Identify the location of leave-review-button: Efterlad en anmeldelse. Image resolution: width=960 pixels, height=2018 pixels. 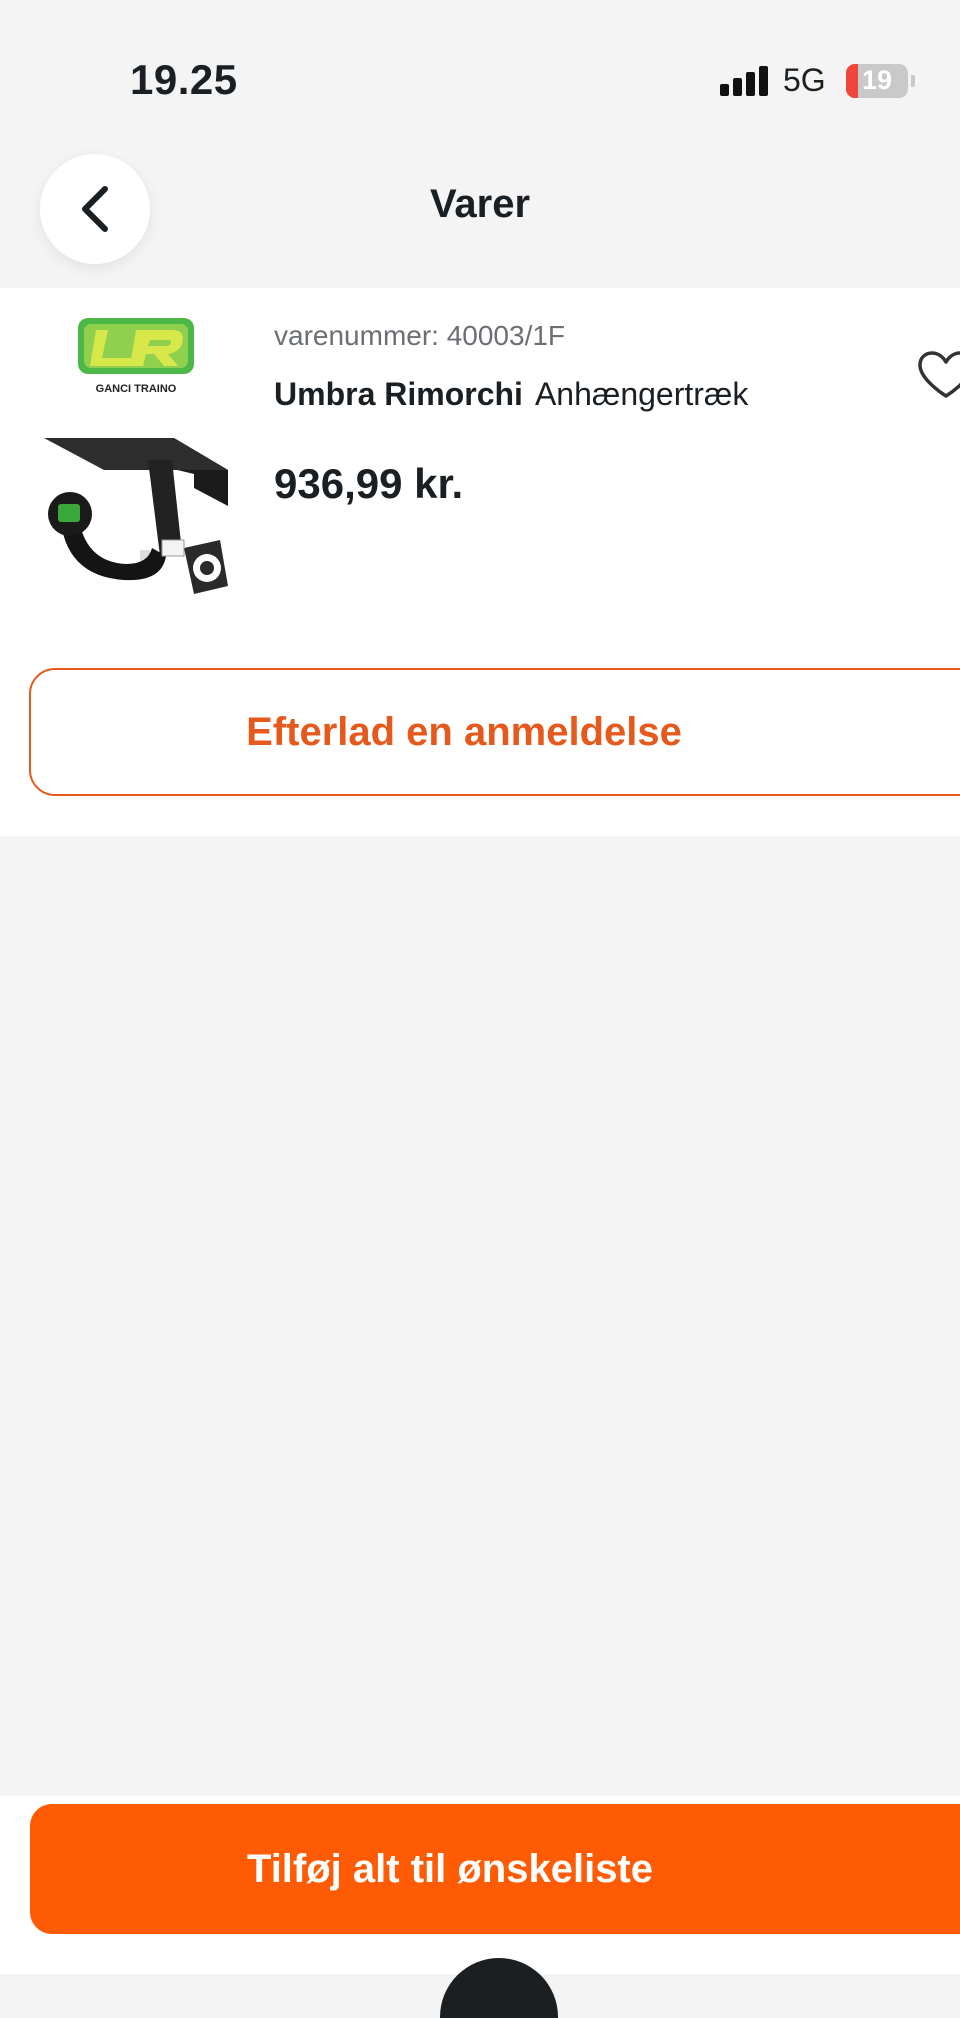
(494, 732).